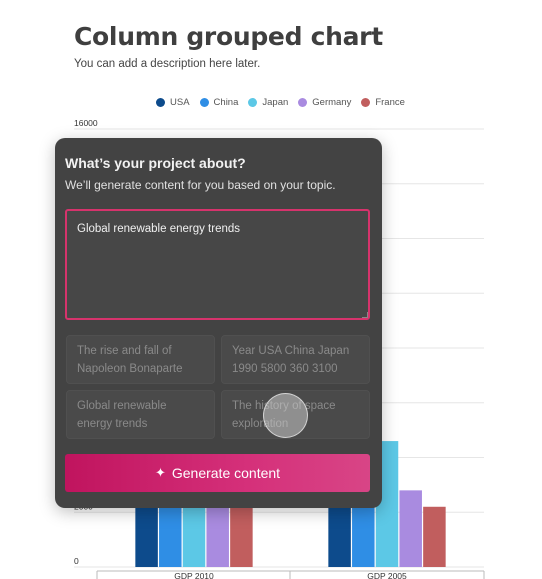 This screenshot has height=579, width=542. I want to click on generate-content-button: ✦ Generate content, so click(217, 473).